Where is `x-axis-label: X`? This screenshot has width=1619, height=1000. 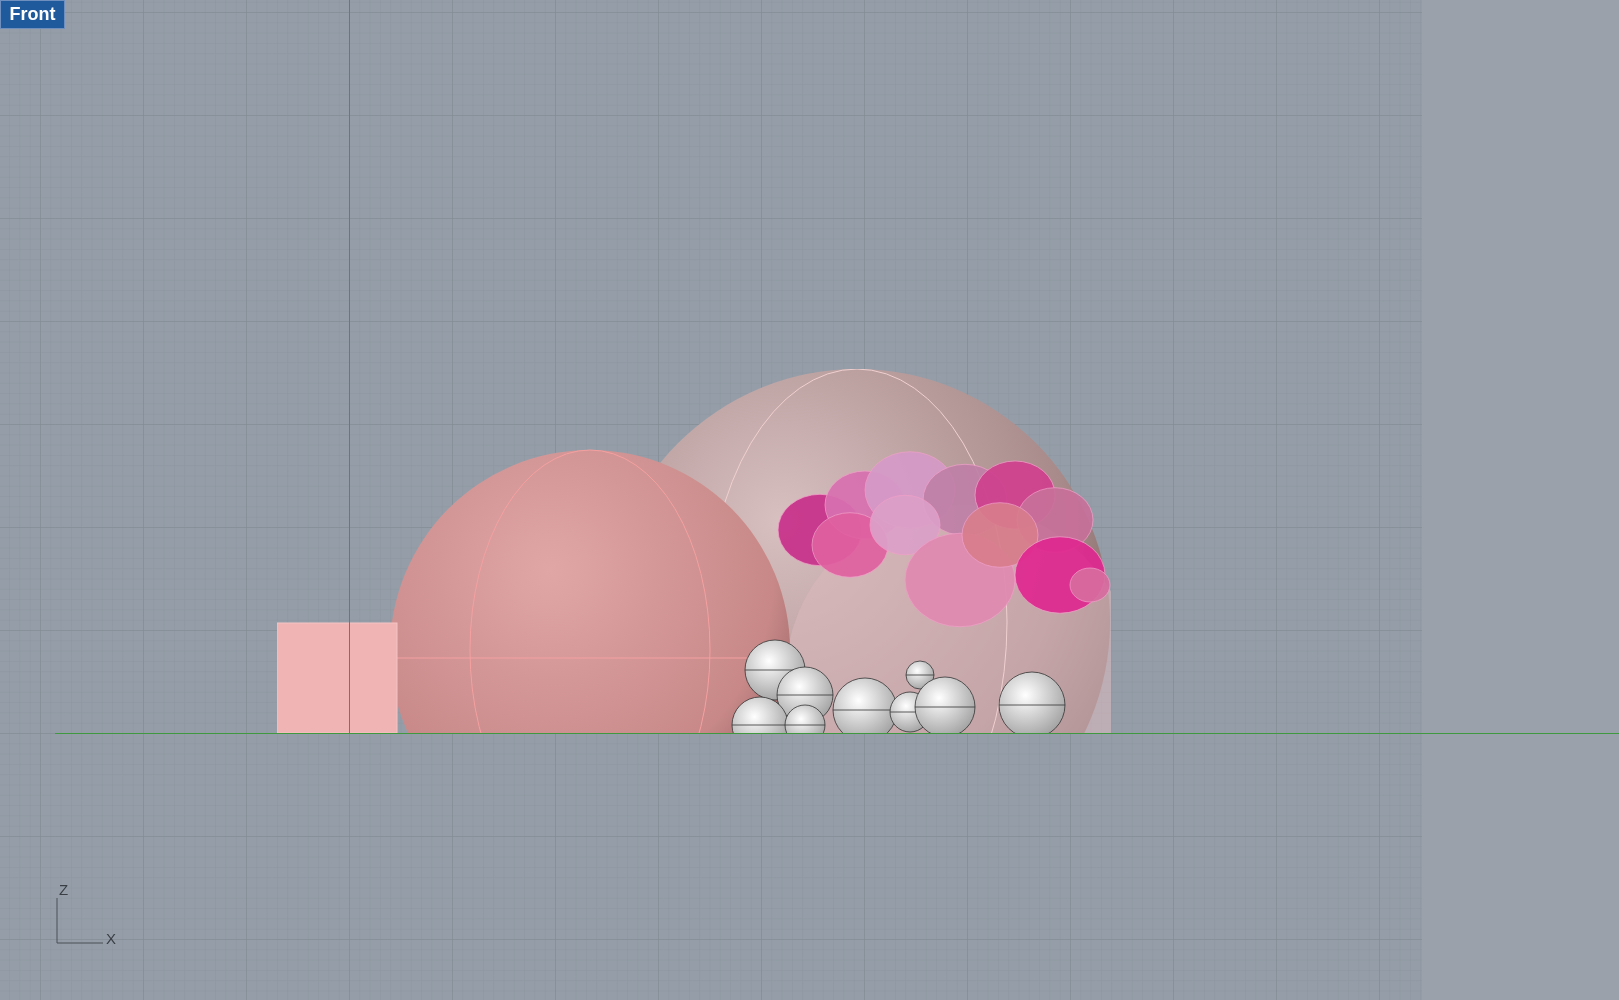 x-axis-label: X is located at coordinates (111, 938).